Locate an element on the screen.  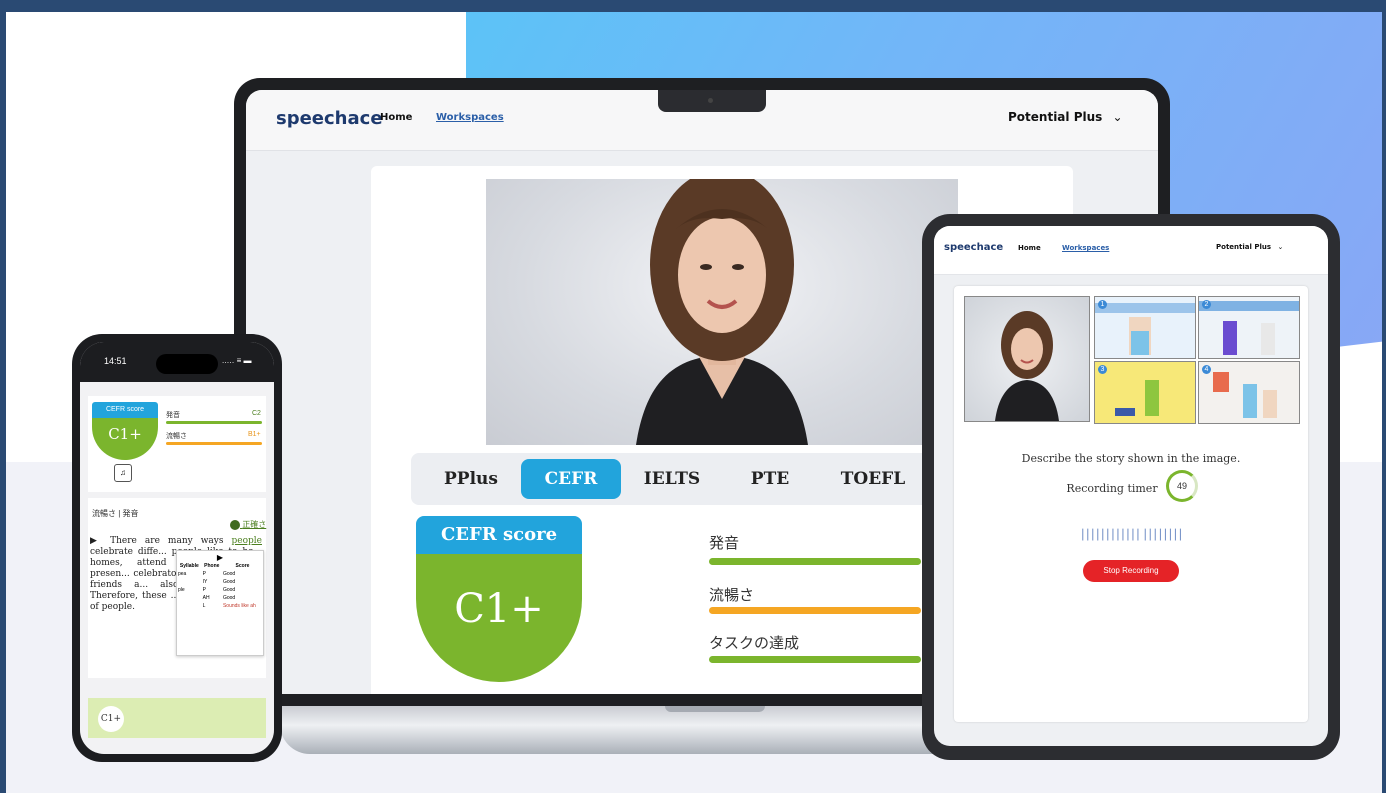
avatar-thumbnail-art is located at coordinates (1027, 366).